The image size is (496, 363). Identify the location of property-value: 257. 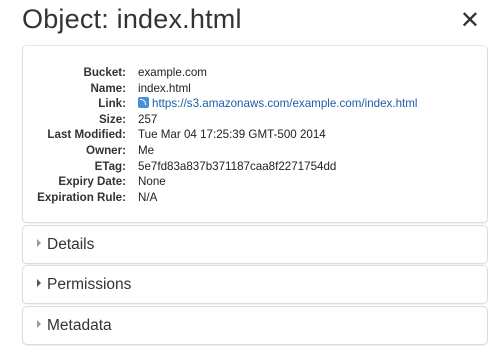
(148, 119).